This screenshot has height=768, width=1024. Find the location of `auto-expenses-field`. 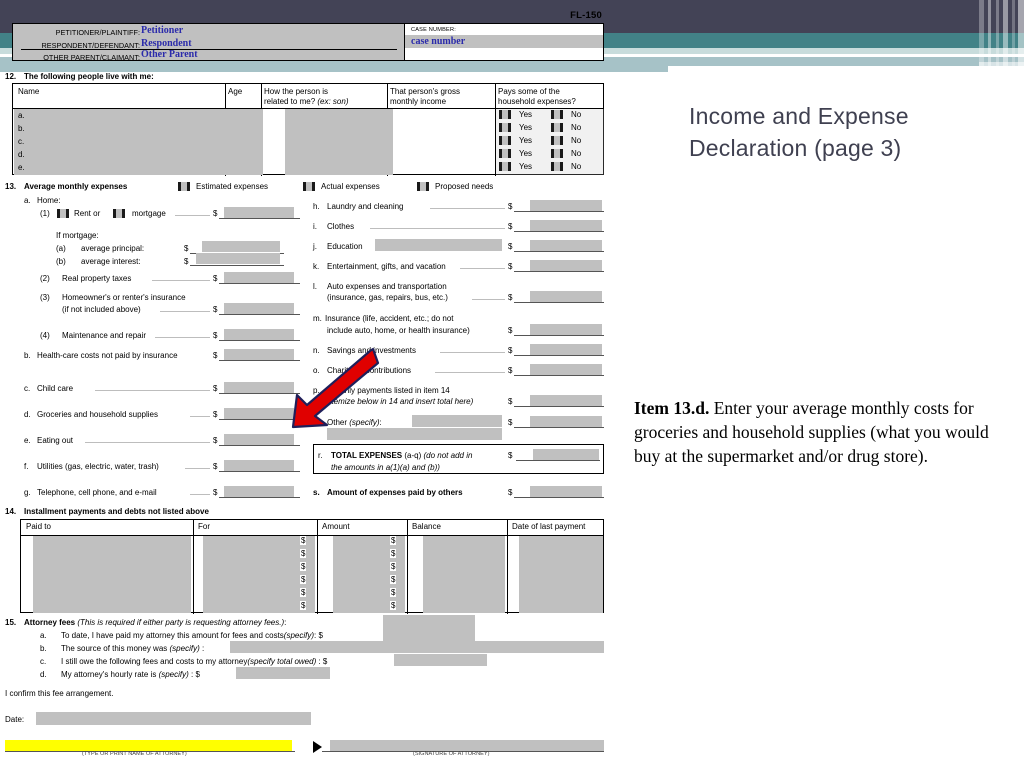

auto-expenses-field is located at coordinates (566, 296).